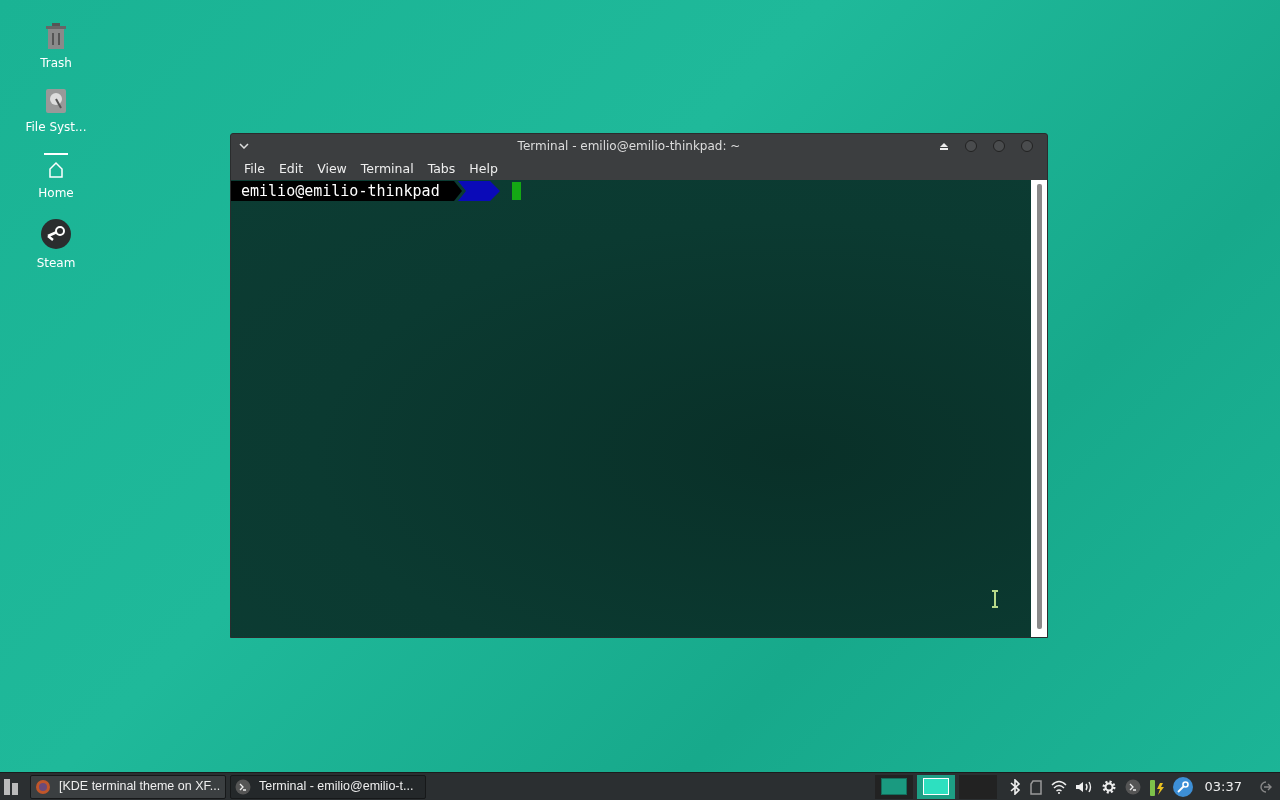  I want to click on scrollbar, so click(1039, 408).